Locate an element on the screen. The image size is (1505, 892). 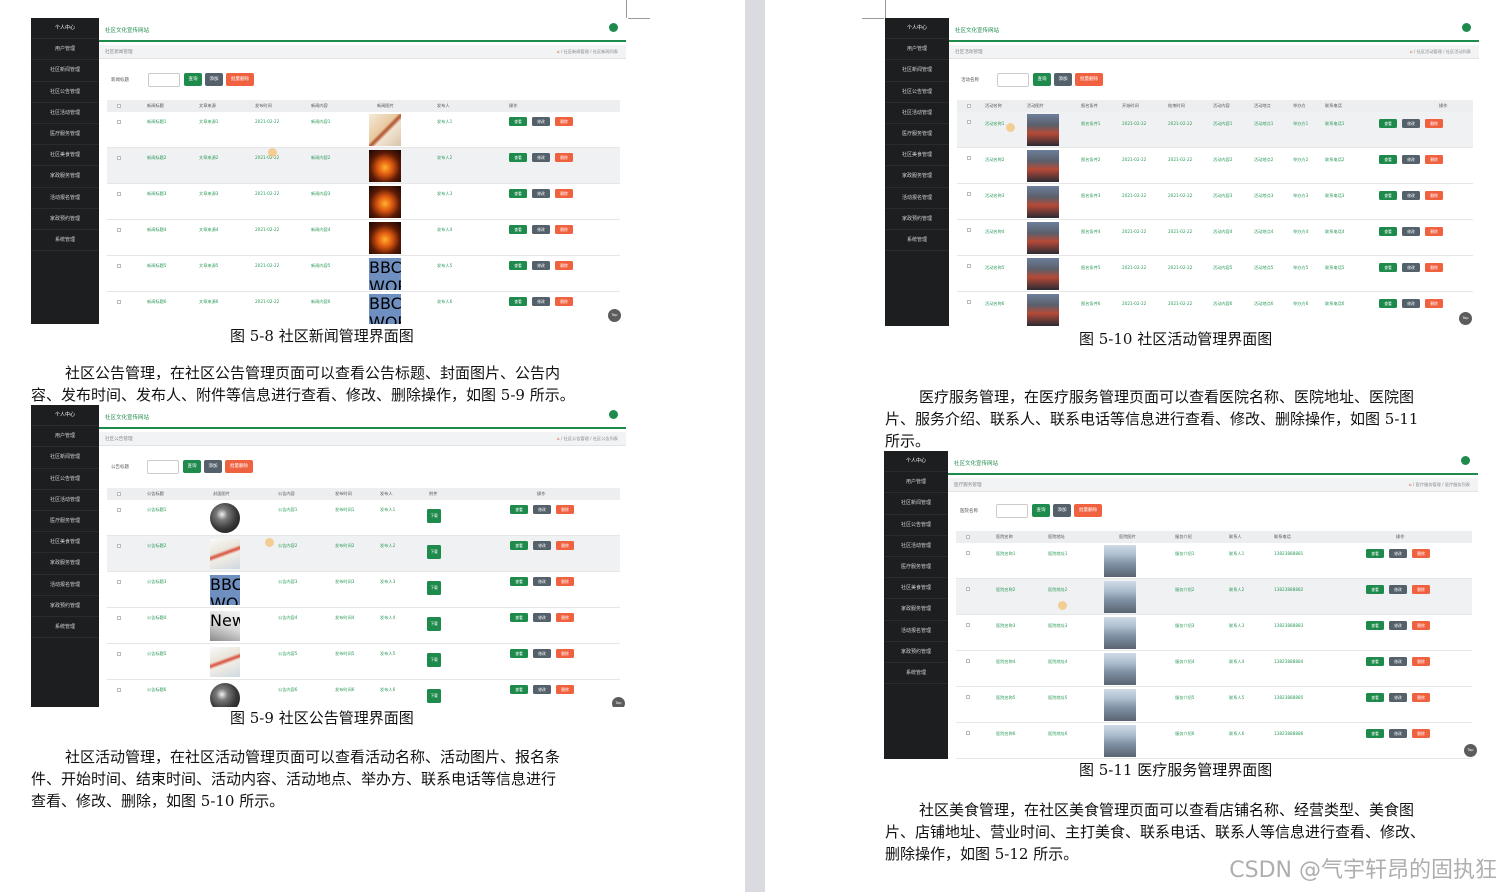
sidebar-item: 社区新闻管理 is located at coordinates (65, 458).